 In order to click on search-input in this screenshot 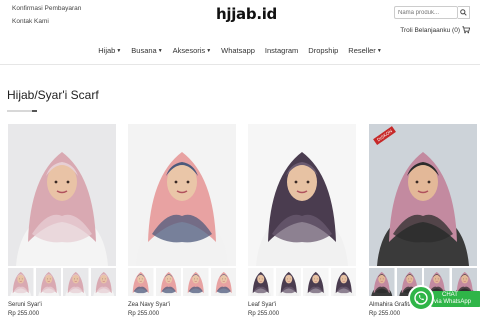, I will do `click(426, 12)`.